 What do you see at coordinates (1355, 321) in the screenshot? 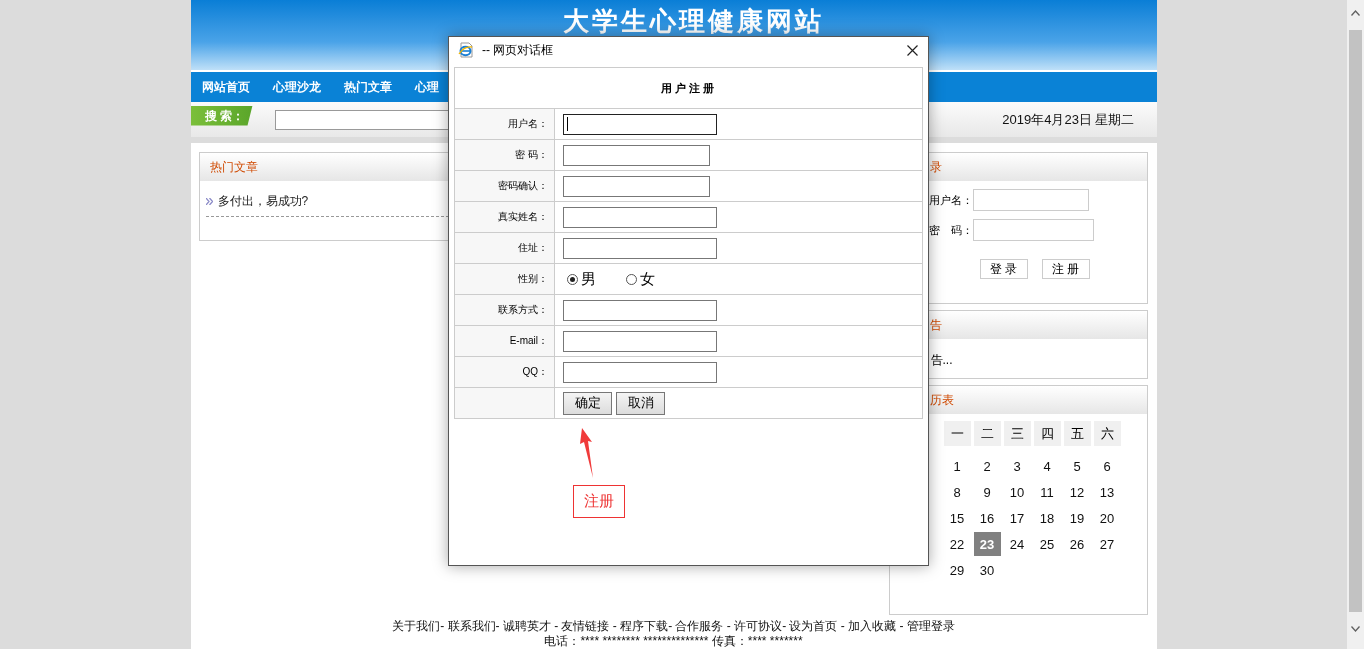
I see `scroll-thumb` at bounding box center [1355, 321].